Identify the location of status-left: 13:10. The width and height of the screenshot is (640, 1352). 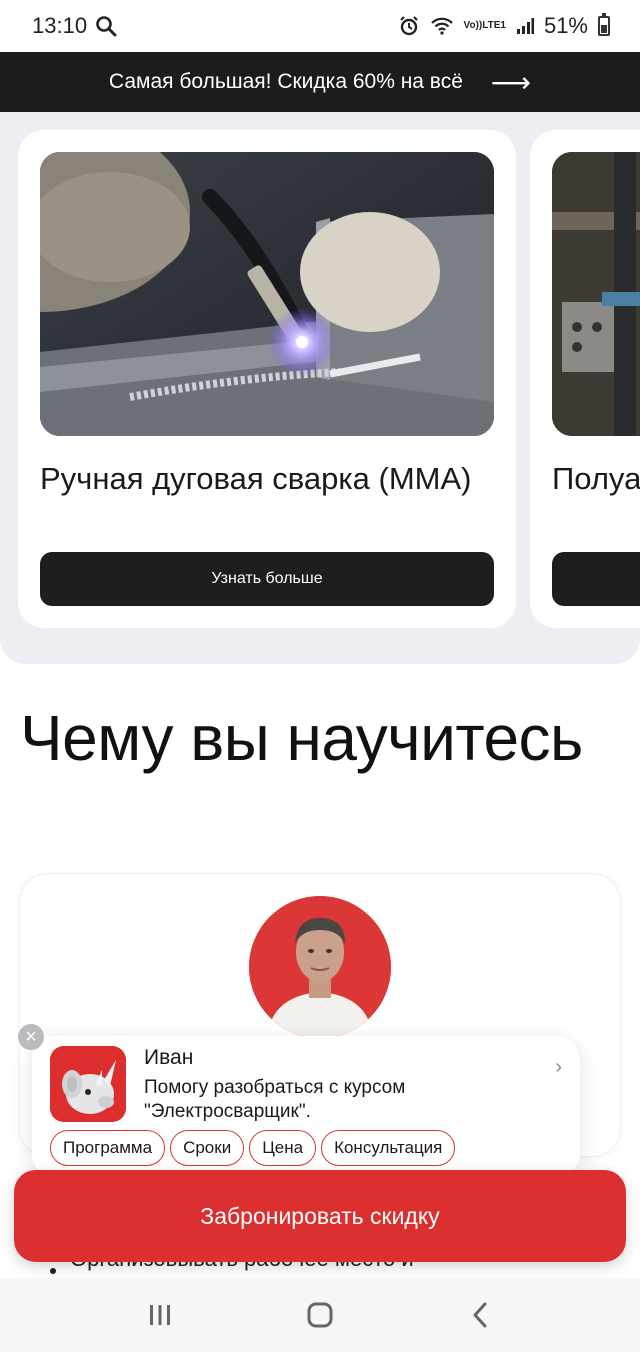
(74, 26).